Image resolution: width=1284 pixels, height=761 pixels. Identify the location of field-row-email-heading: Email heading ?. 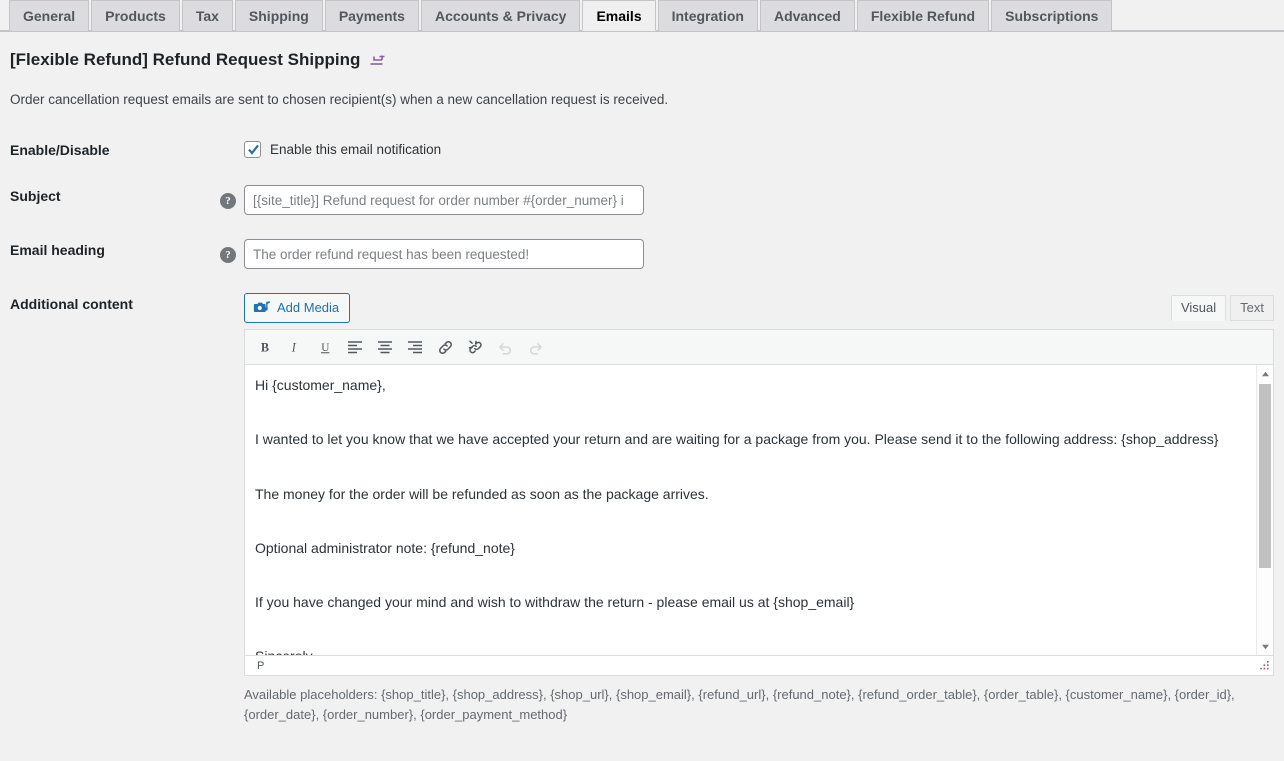
(642, 254).